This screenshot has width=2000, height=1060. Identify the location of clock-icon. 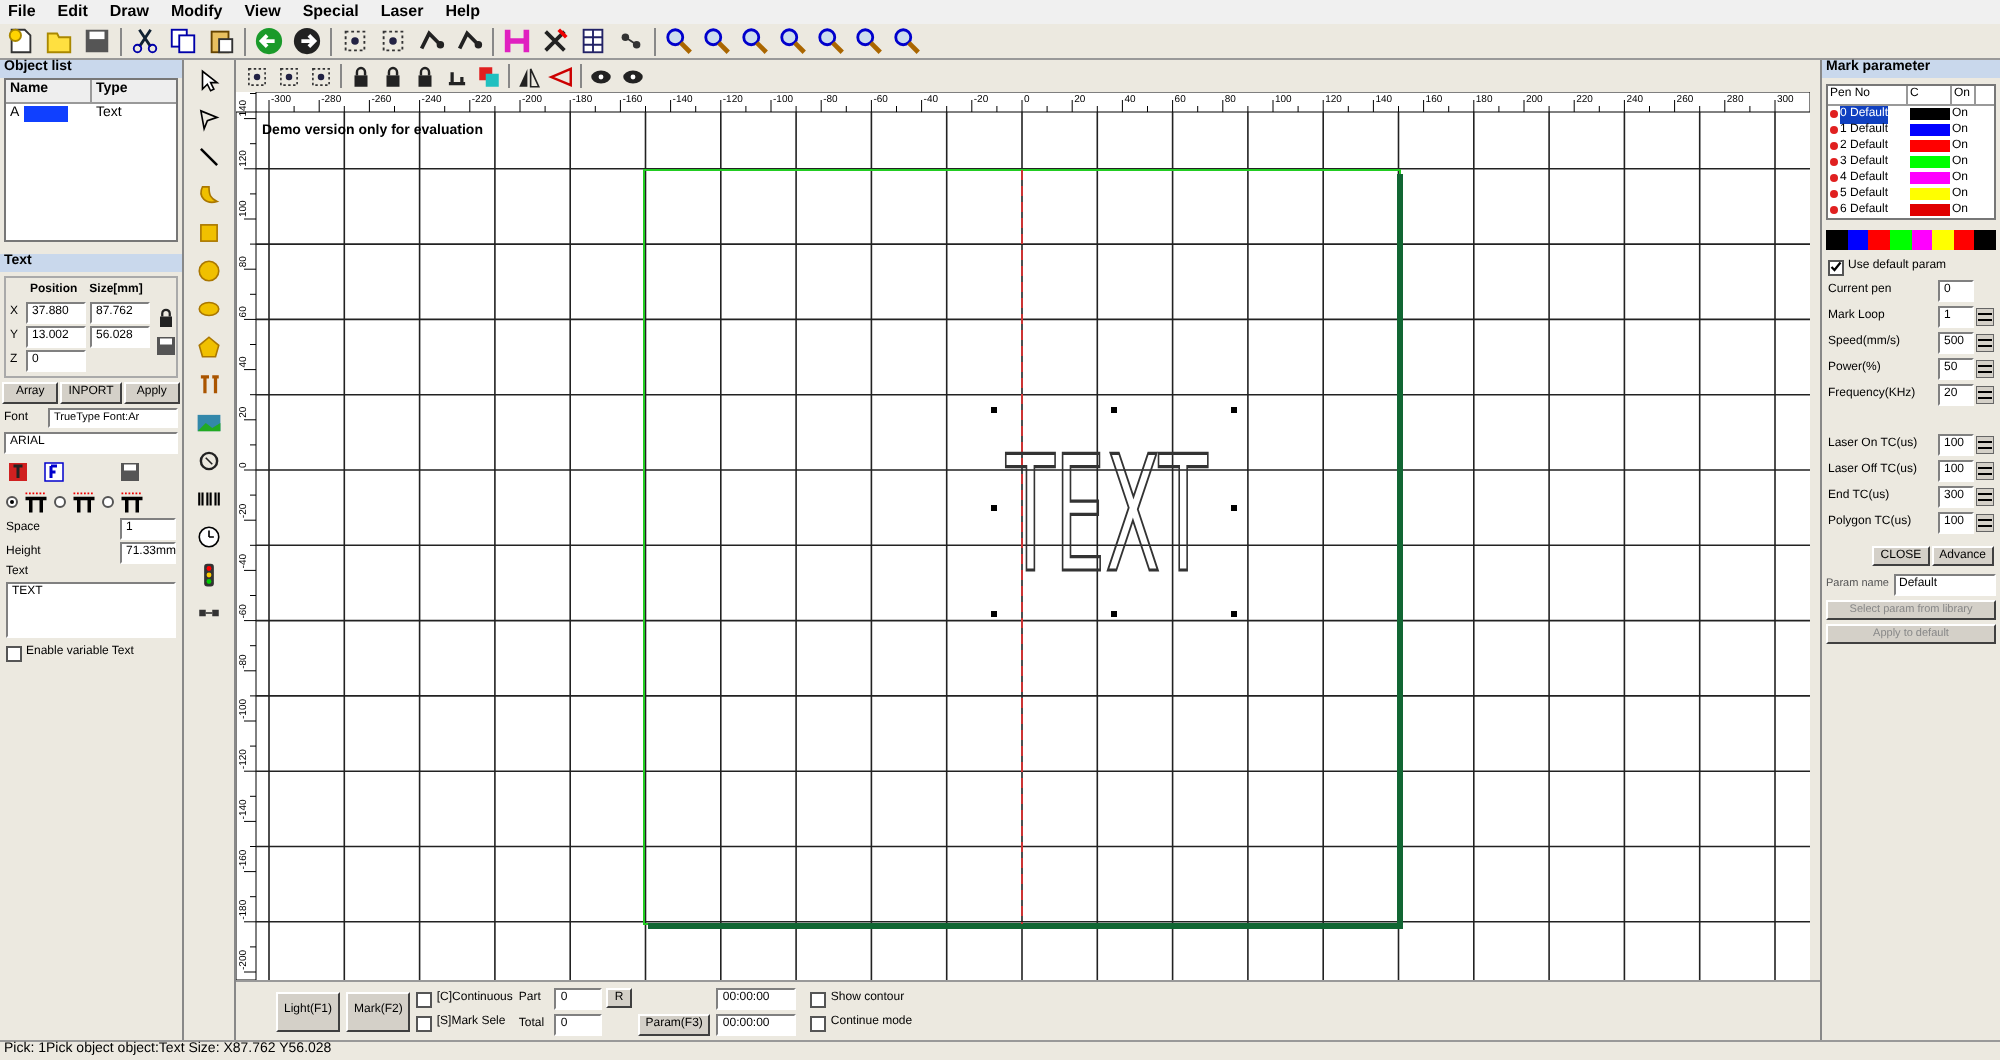
(209, 537).